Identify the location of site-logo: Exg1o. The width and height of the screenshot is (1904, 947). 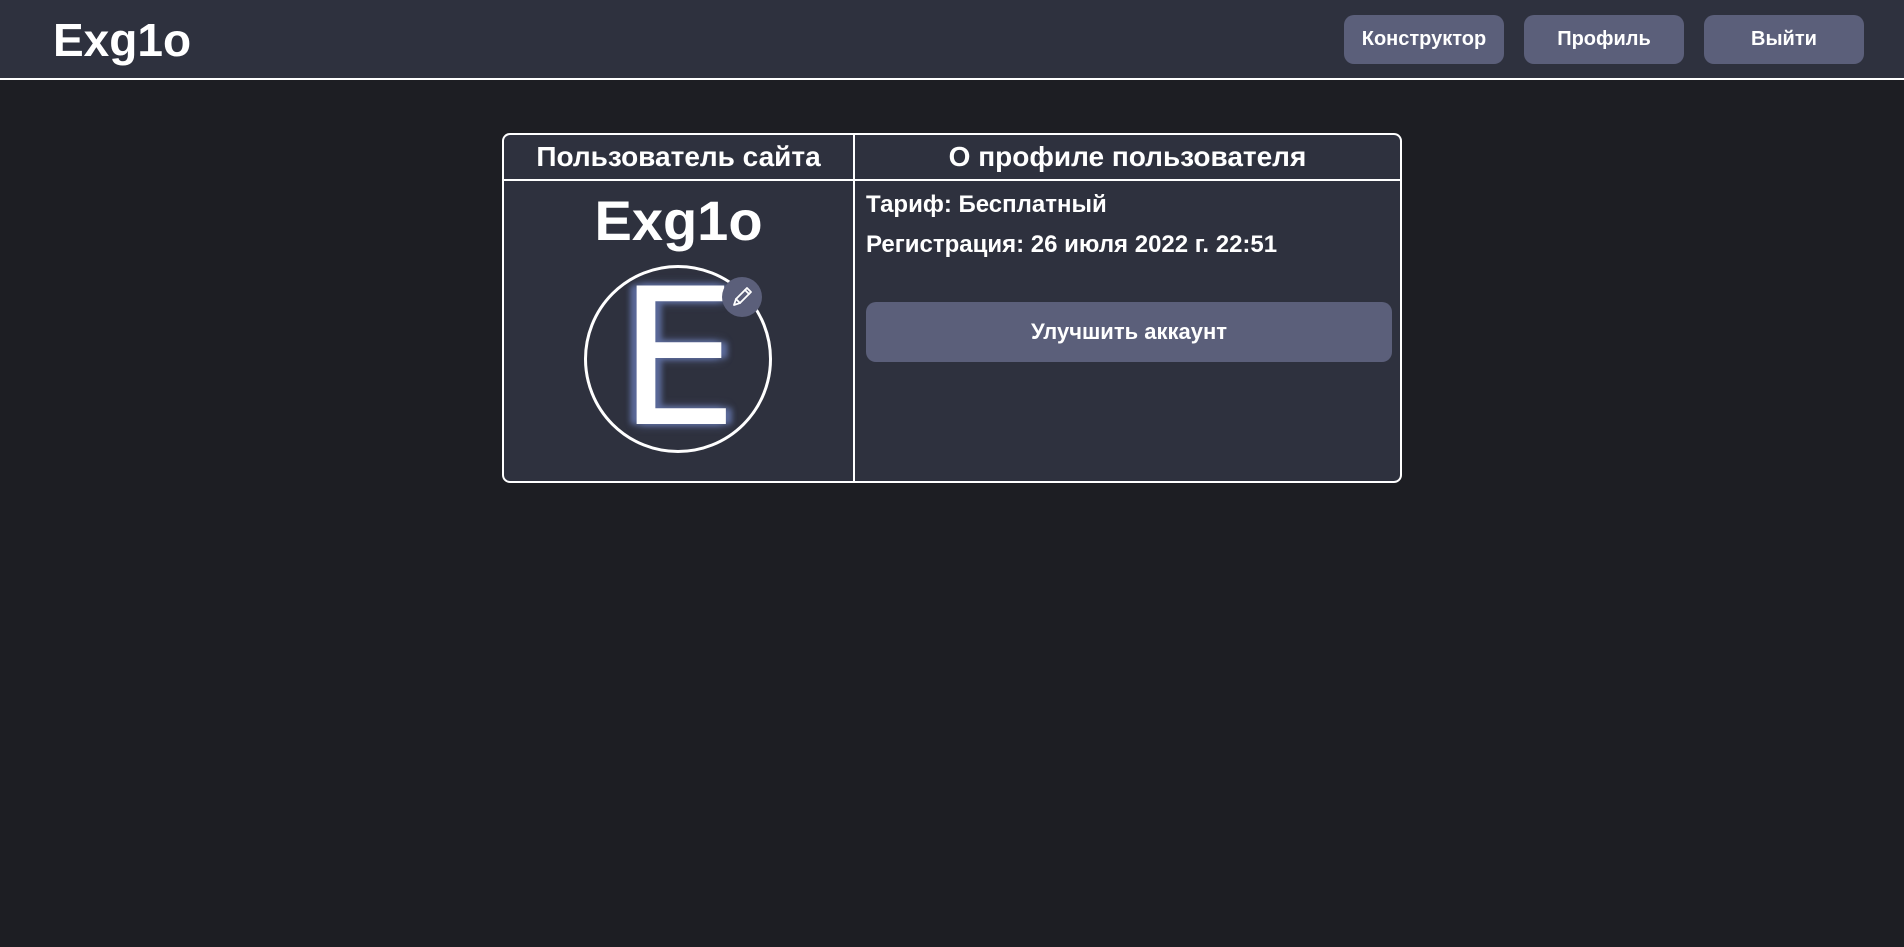
(122, 40).